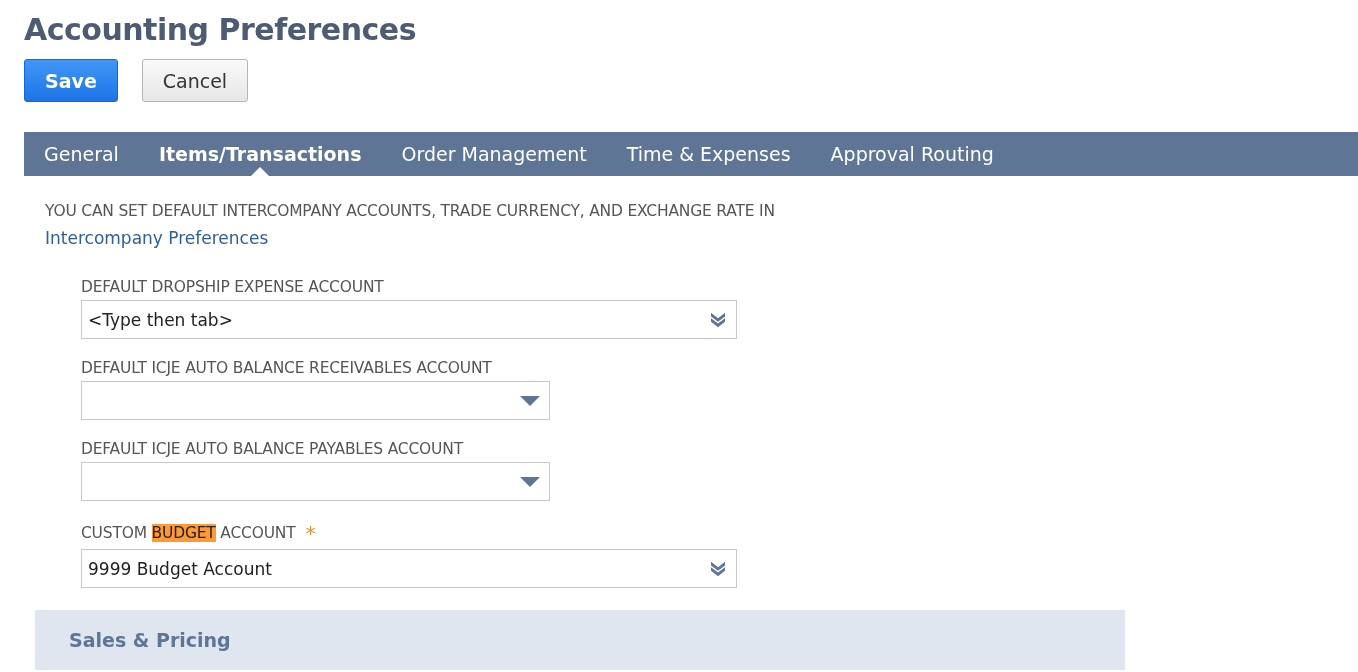 The height and width of the screenshot is (672, 1358). What do you see at coordinates (195, 80) in the screenshot?
I see `cancel-button: Cancel` at bounding box center [195, 80].